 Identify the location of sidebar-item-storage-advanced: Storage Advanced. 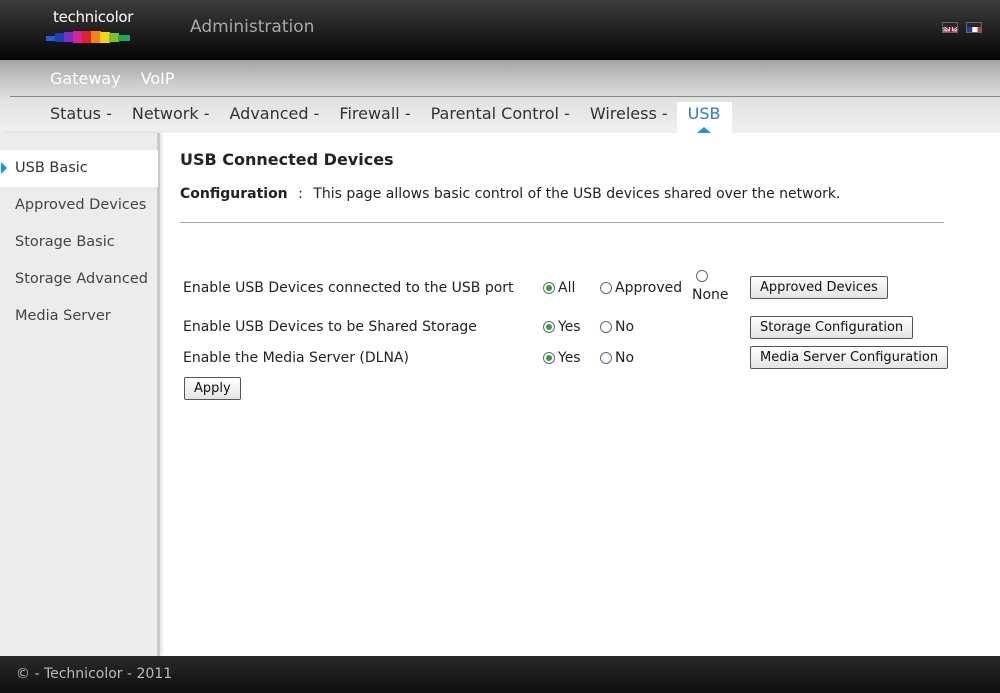
(79, 279).